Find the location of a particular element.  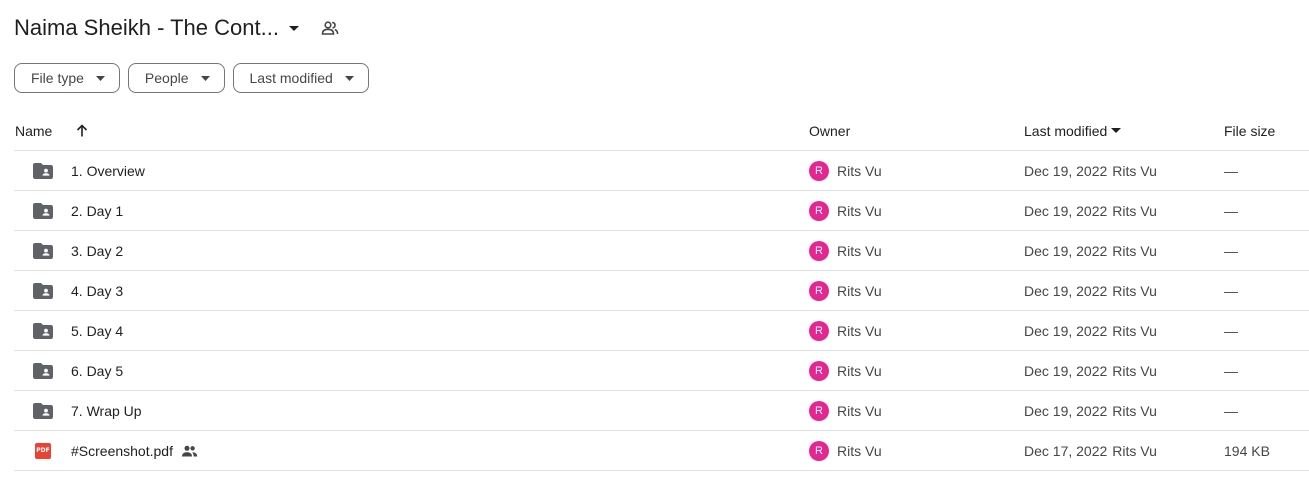

pdf-badge: PDF is located at coordinates (43, 450).